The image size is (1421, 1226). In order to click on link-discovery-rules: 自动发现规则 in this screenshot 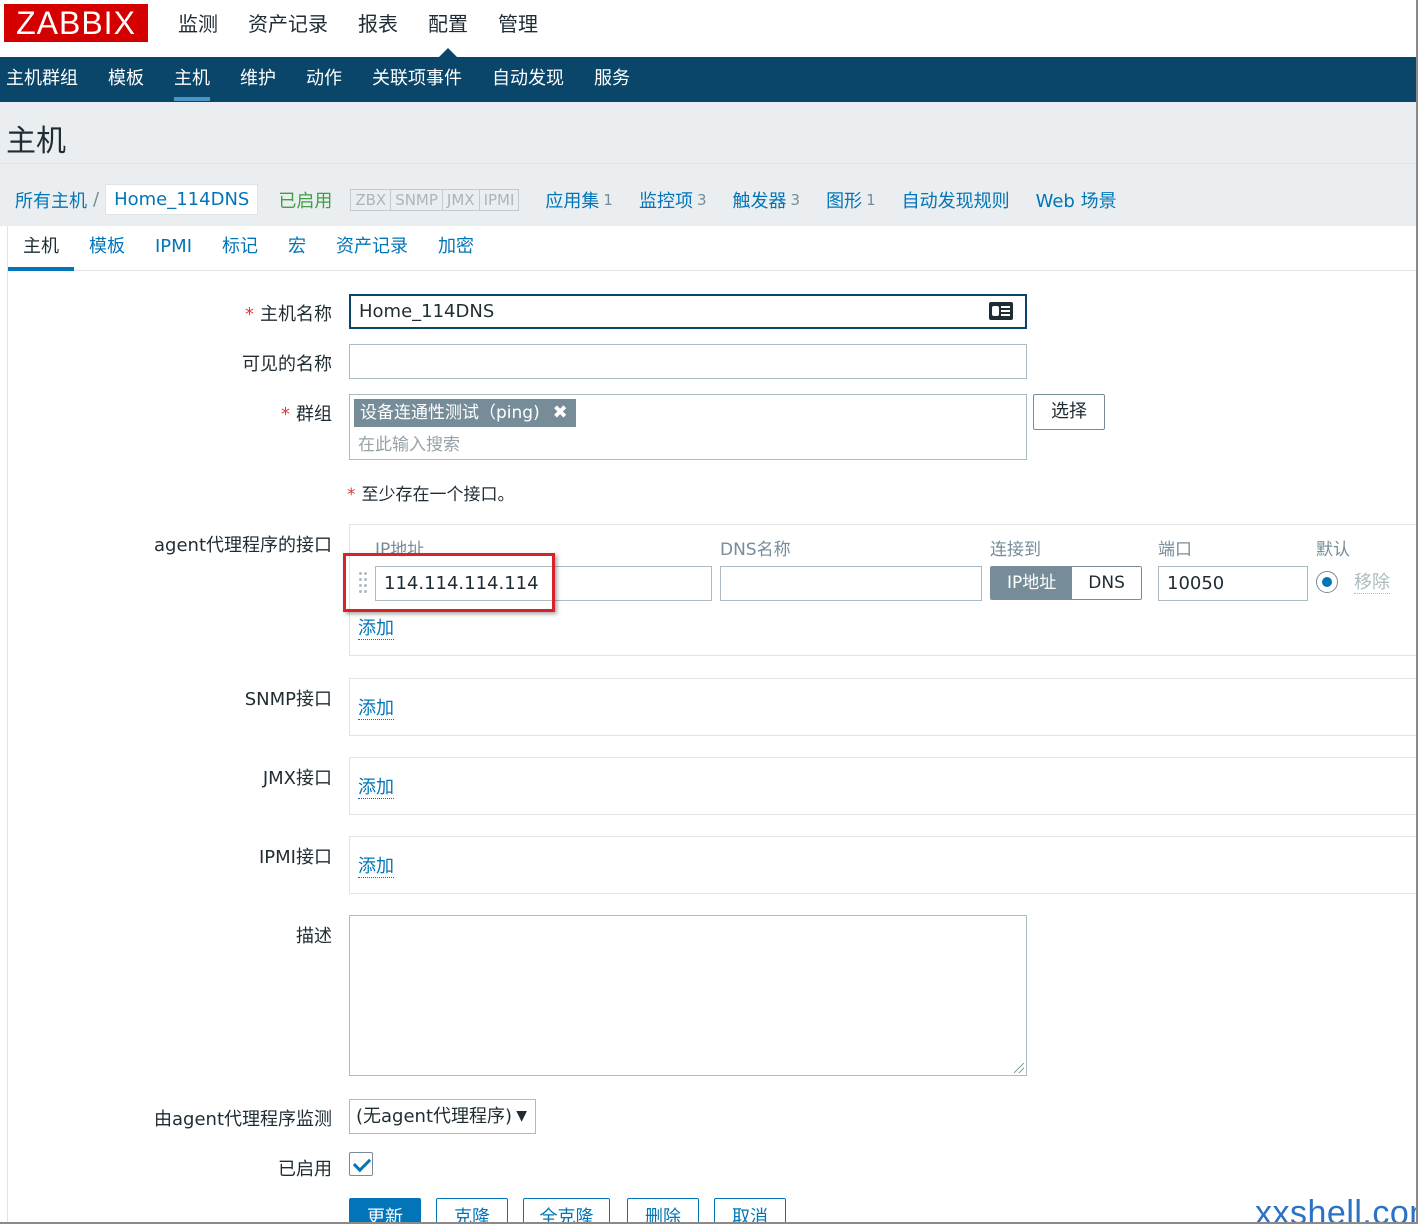, I will do `click(956, 200)`.